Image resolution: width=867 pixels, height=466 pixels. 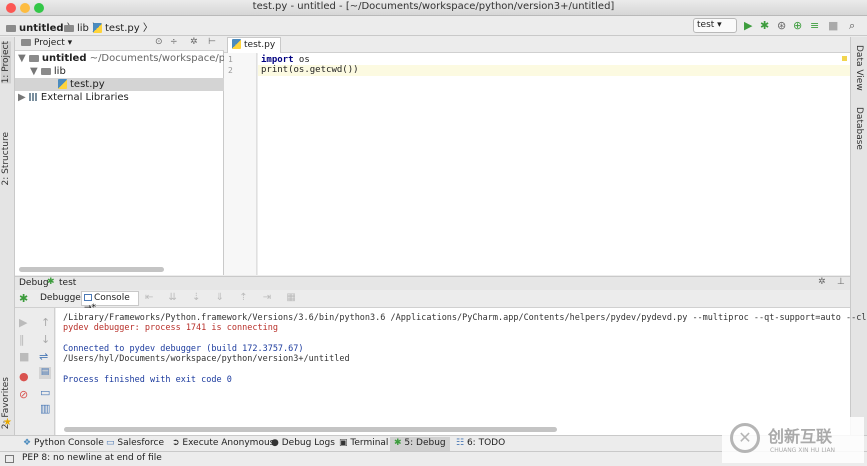 What do you see at coordinates (23, 298) in the screenshot?
I see `rerun-icon: ✱` at bounding box center [23, 298].